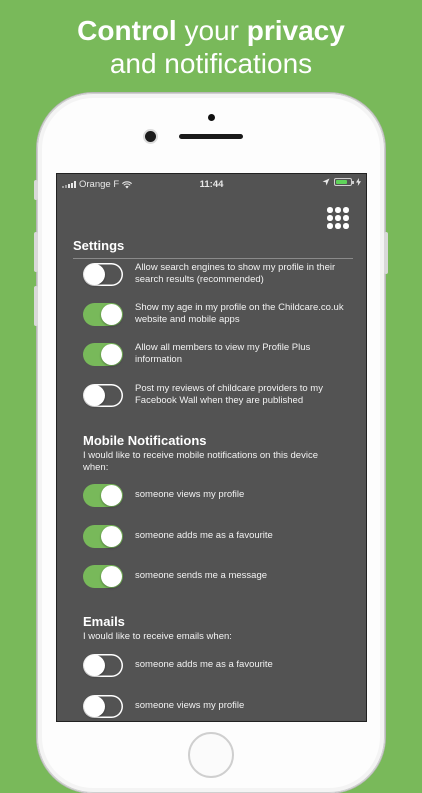  I want to click on toggle-notify-profile-views, so click(103, 495).